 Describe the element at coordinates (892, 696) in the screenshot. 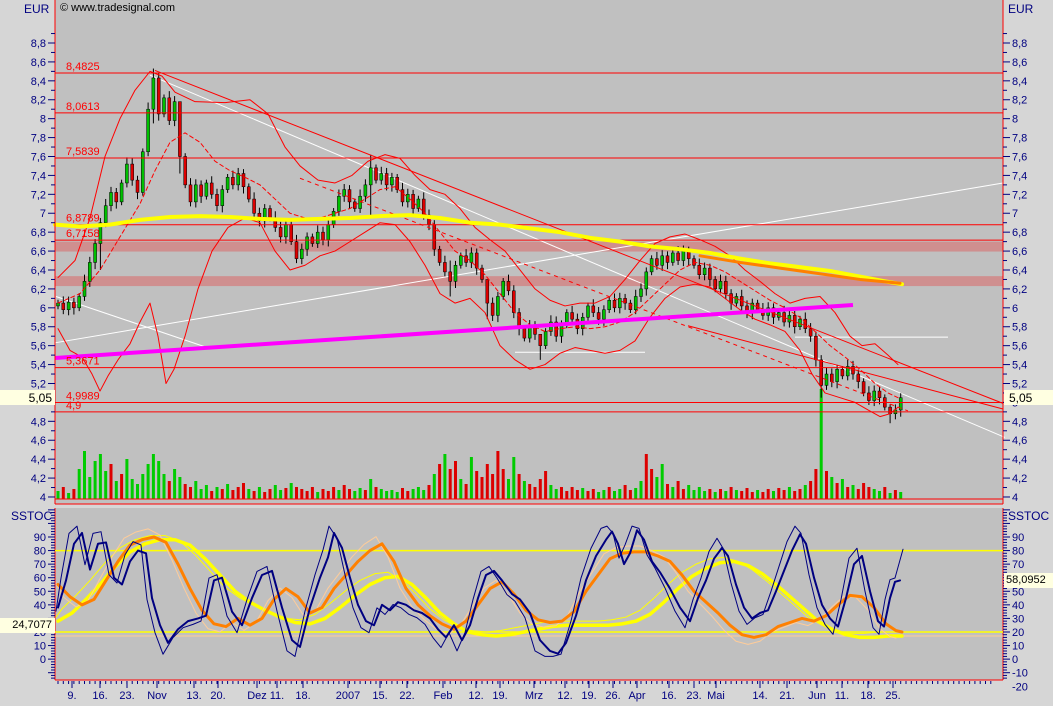

I see `date-label: 25.` at that location.